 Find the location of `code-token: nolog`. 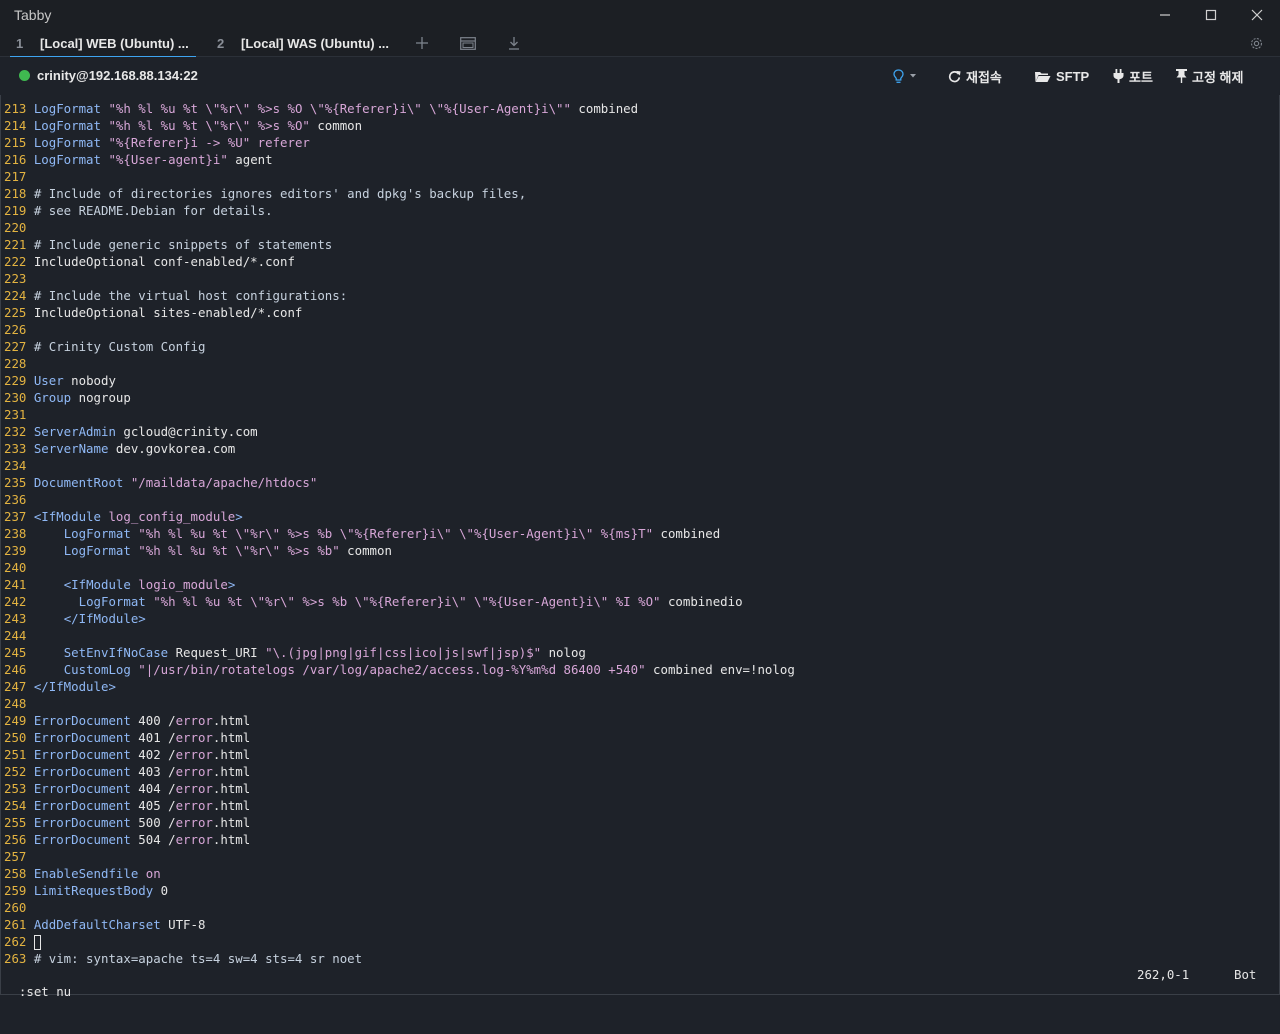

code-token: nolog is located at coordinates (563, 652).